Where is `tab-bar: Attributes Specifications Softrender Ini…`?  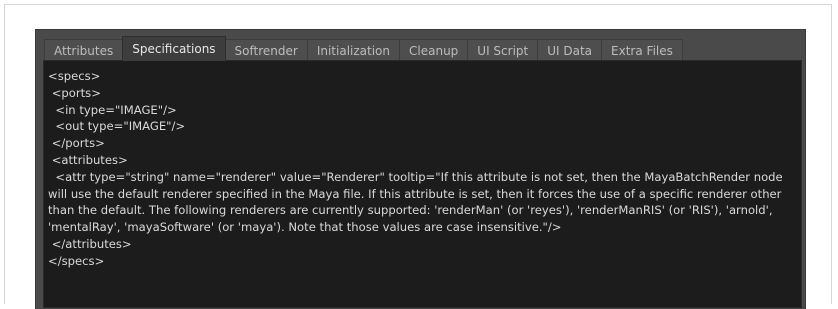
tab-bar: Attributes Specifications Softrender Ini… is located at coordinates (363, 48).